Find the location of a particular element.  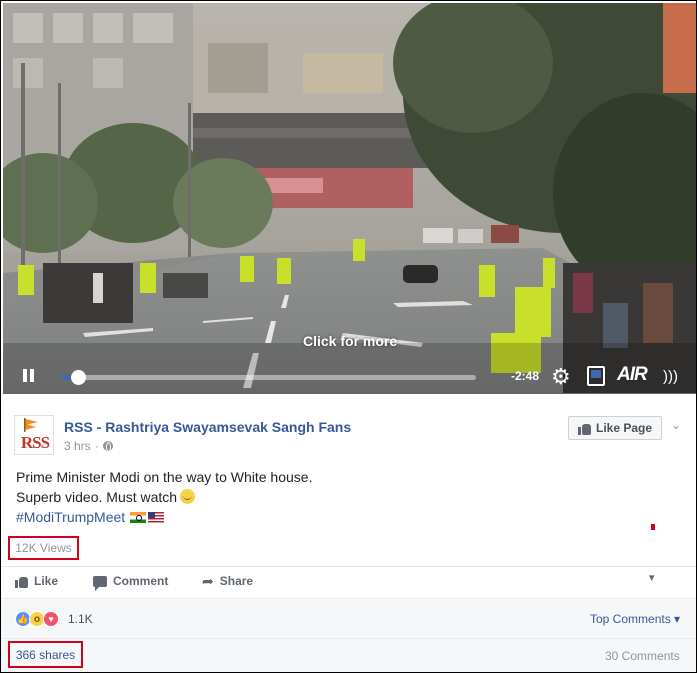

saffron-flag-icon is located at coordinates (31, 425).